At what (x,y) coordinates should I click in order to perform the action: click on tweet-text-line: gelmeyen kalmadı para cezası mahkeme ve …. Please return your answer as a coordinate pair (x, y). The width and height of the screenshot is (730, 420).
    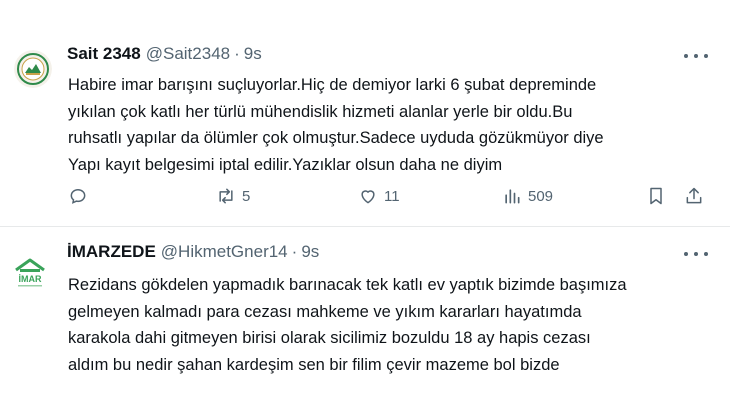
    Looking at the image, I should click on (325, 311).